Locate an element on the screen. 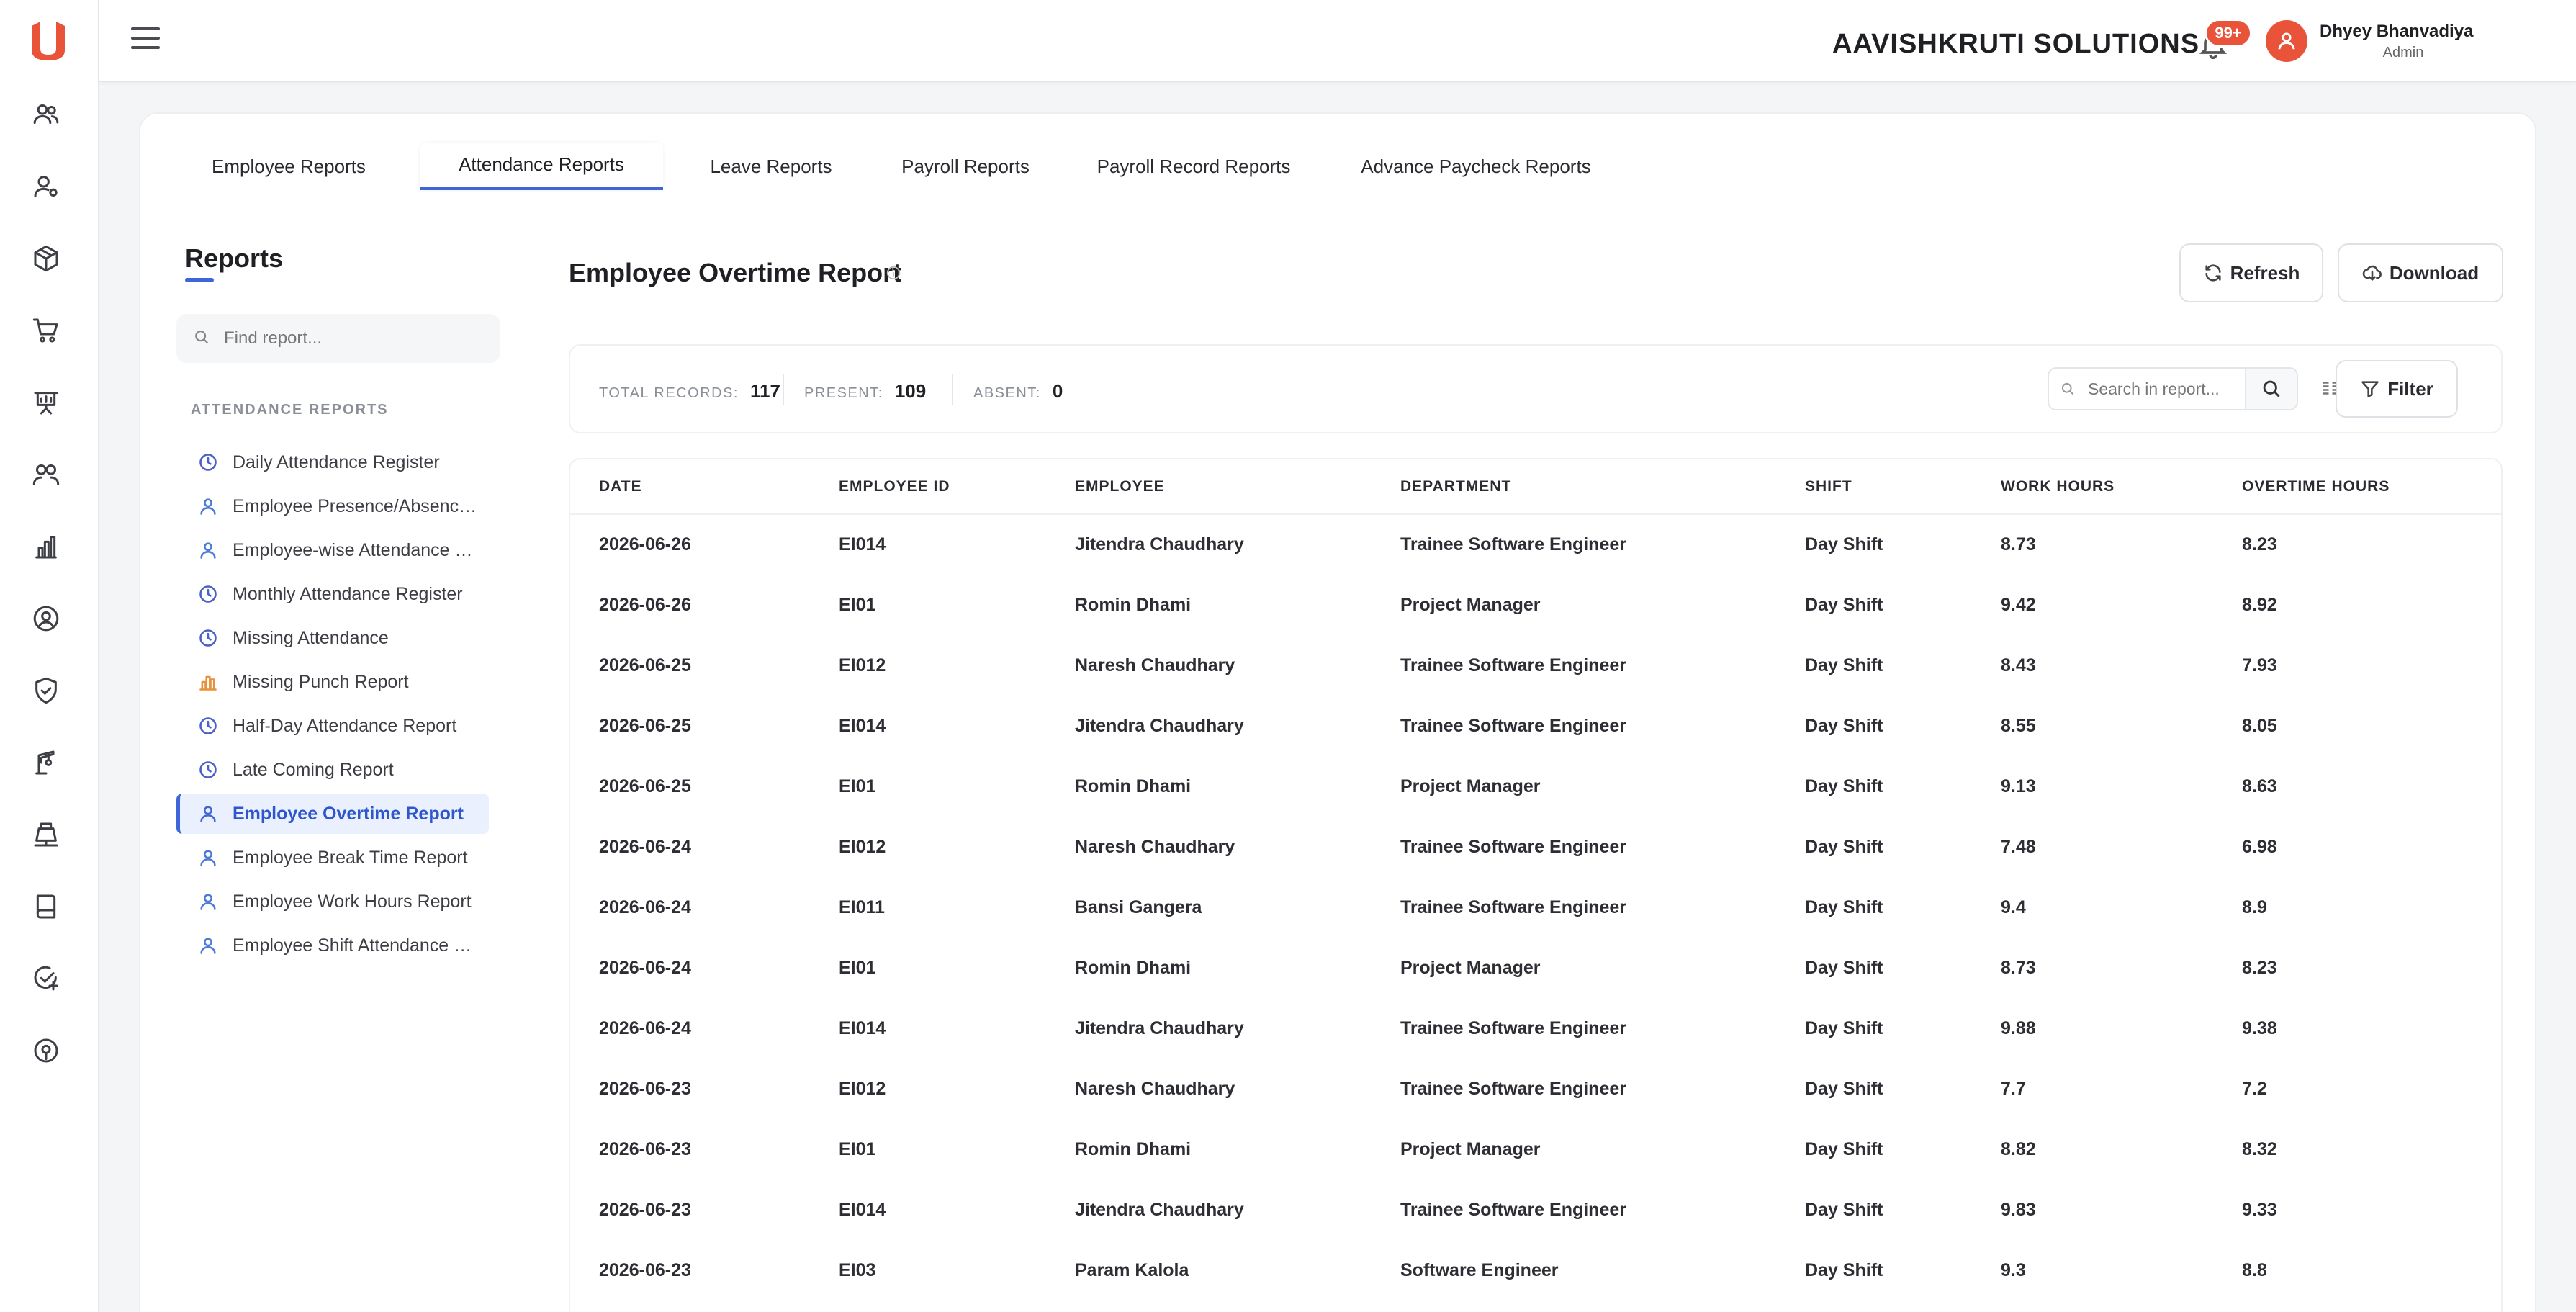 Image resolution: width=2576 pixels, height=1312 pixels. cell-employee: Naresh Chaudhary is located at coordinates (1155, 846).